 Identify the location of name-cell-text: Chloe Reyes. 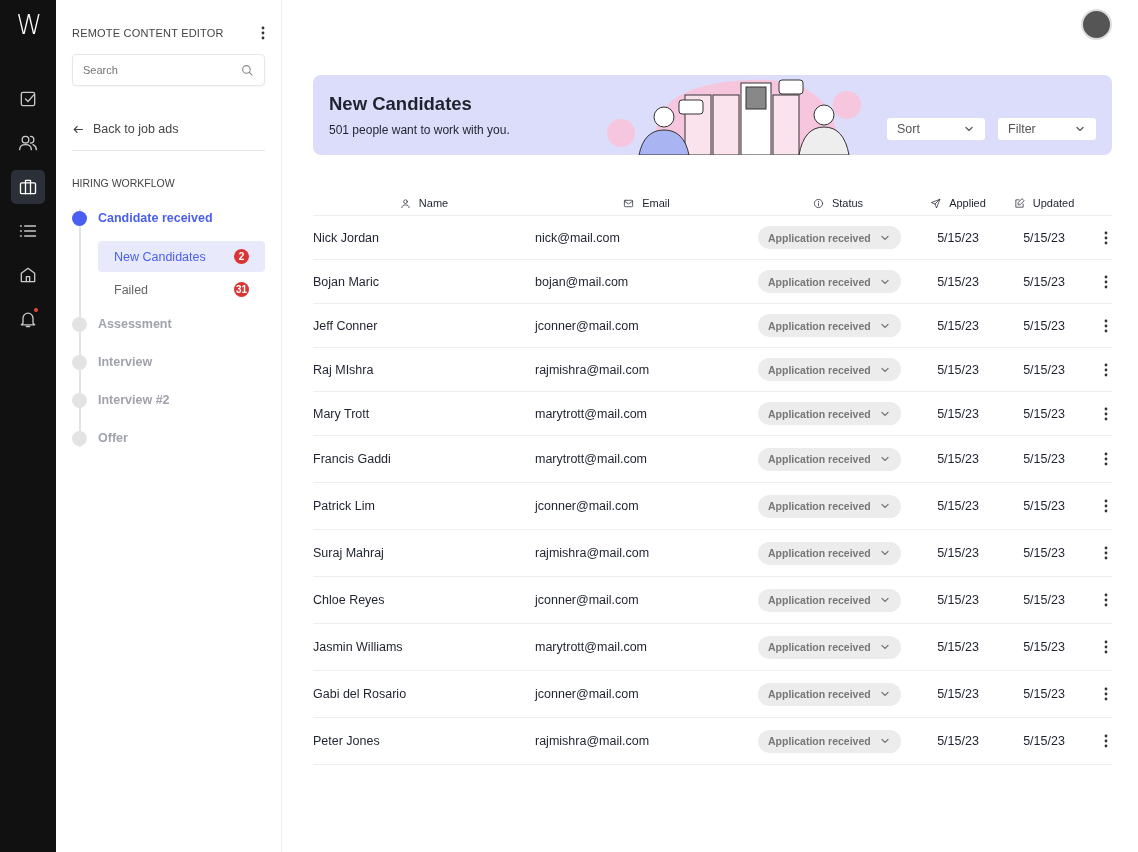
(349, 600).